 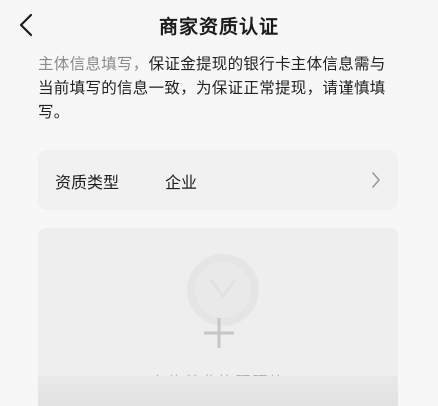 I want to click on header: 商家资质认证, so click(x=219, y=25).